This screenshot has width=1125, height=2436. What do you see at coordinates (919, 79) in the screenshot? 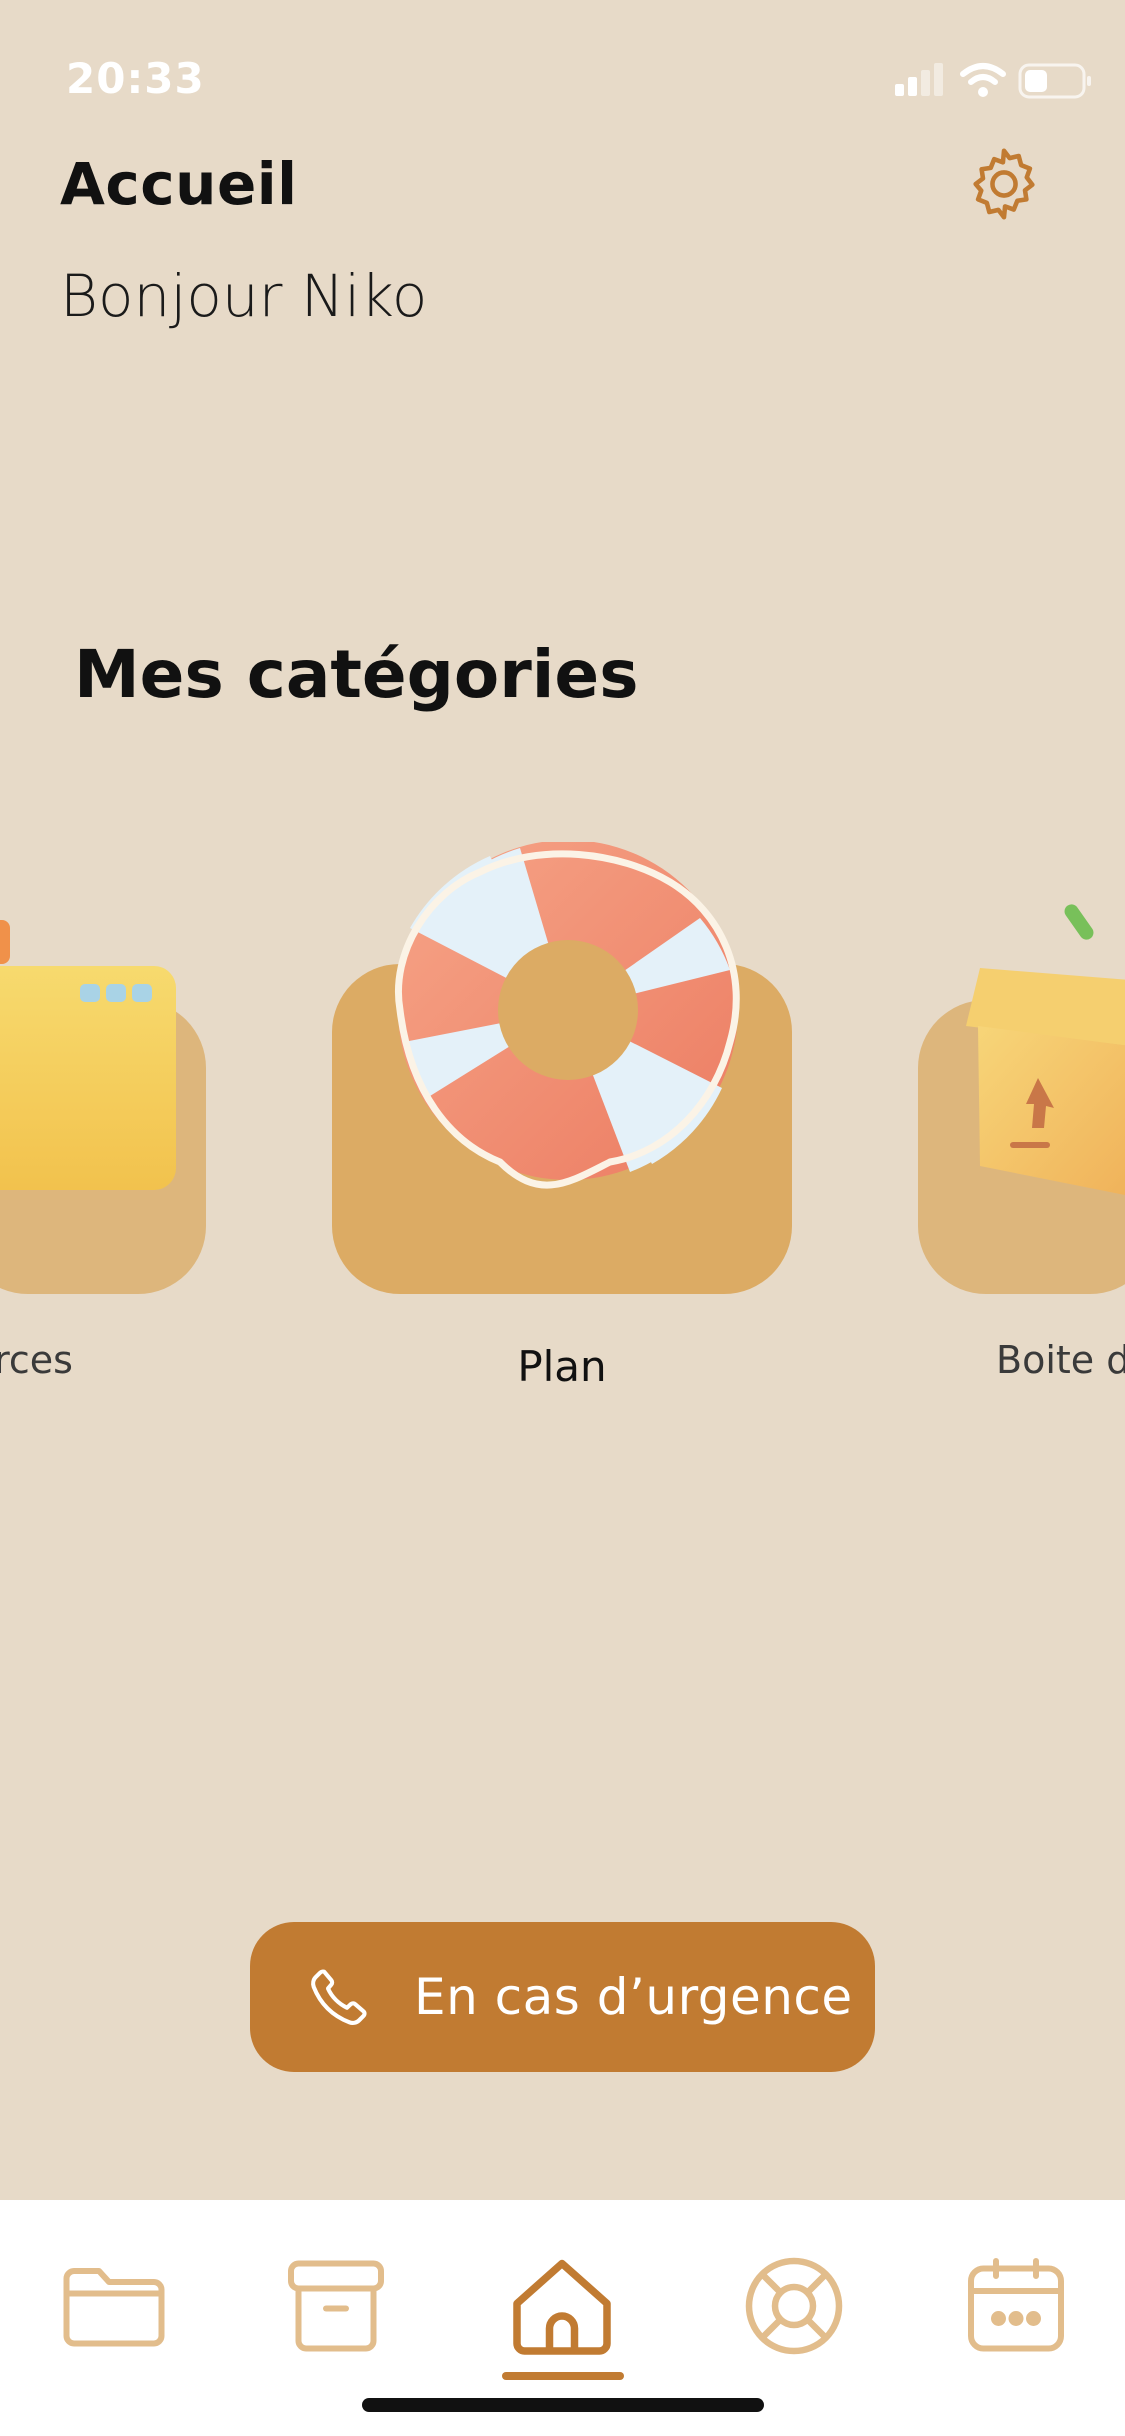
I see `signal-icon` at bounding box center [919, 79].